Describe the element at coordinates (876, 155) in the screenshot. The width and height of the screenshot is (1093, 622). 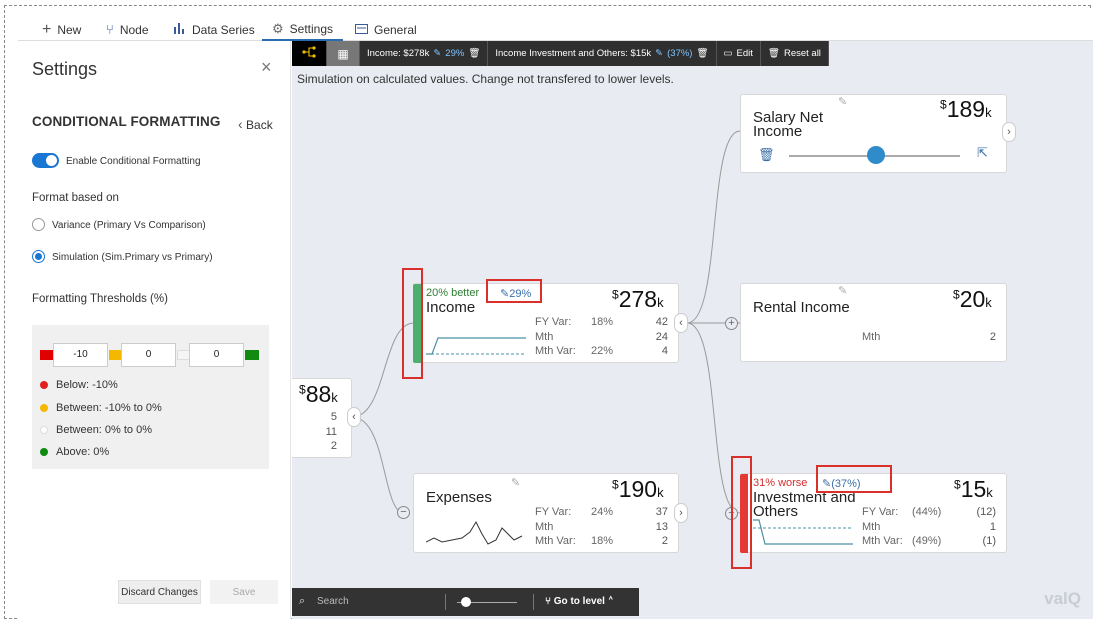
I see `simulation-slider-thumb` at that location.